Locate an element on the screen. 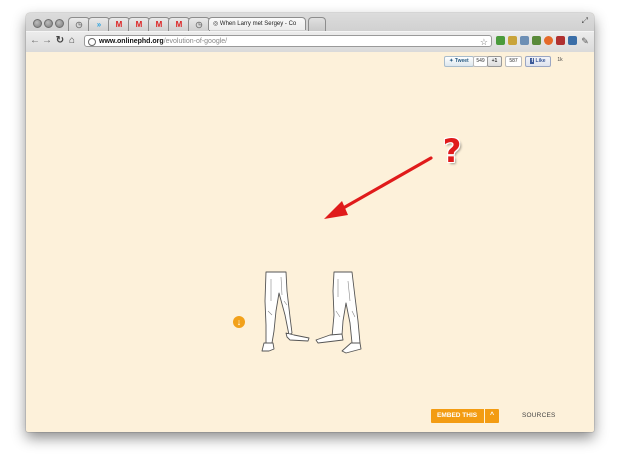 This screenshot has height=468, width=620. fullscreen-icon: ⤢ is located at coordinates (585, 21).